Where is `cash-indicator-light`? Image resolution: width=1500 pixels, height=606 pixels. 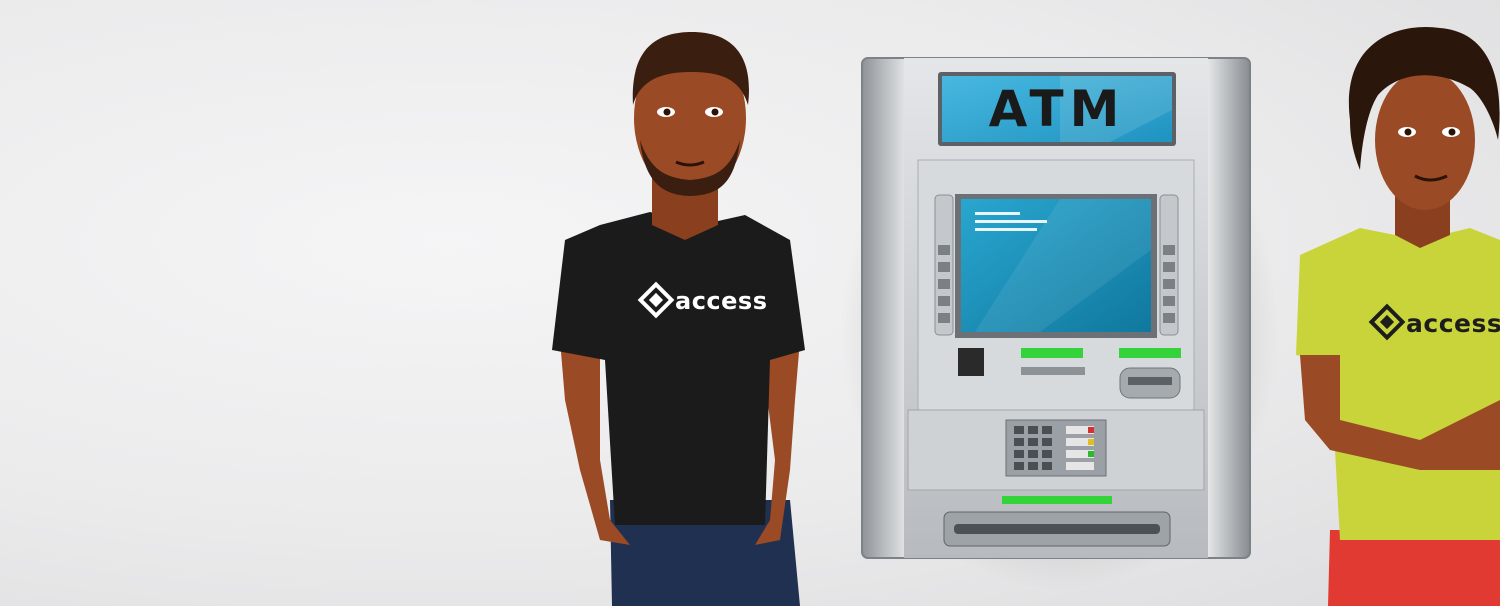 cash-indicator-light is located at coordinates (1057, 500).